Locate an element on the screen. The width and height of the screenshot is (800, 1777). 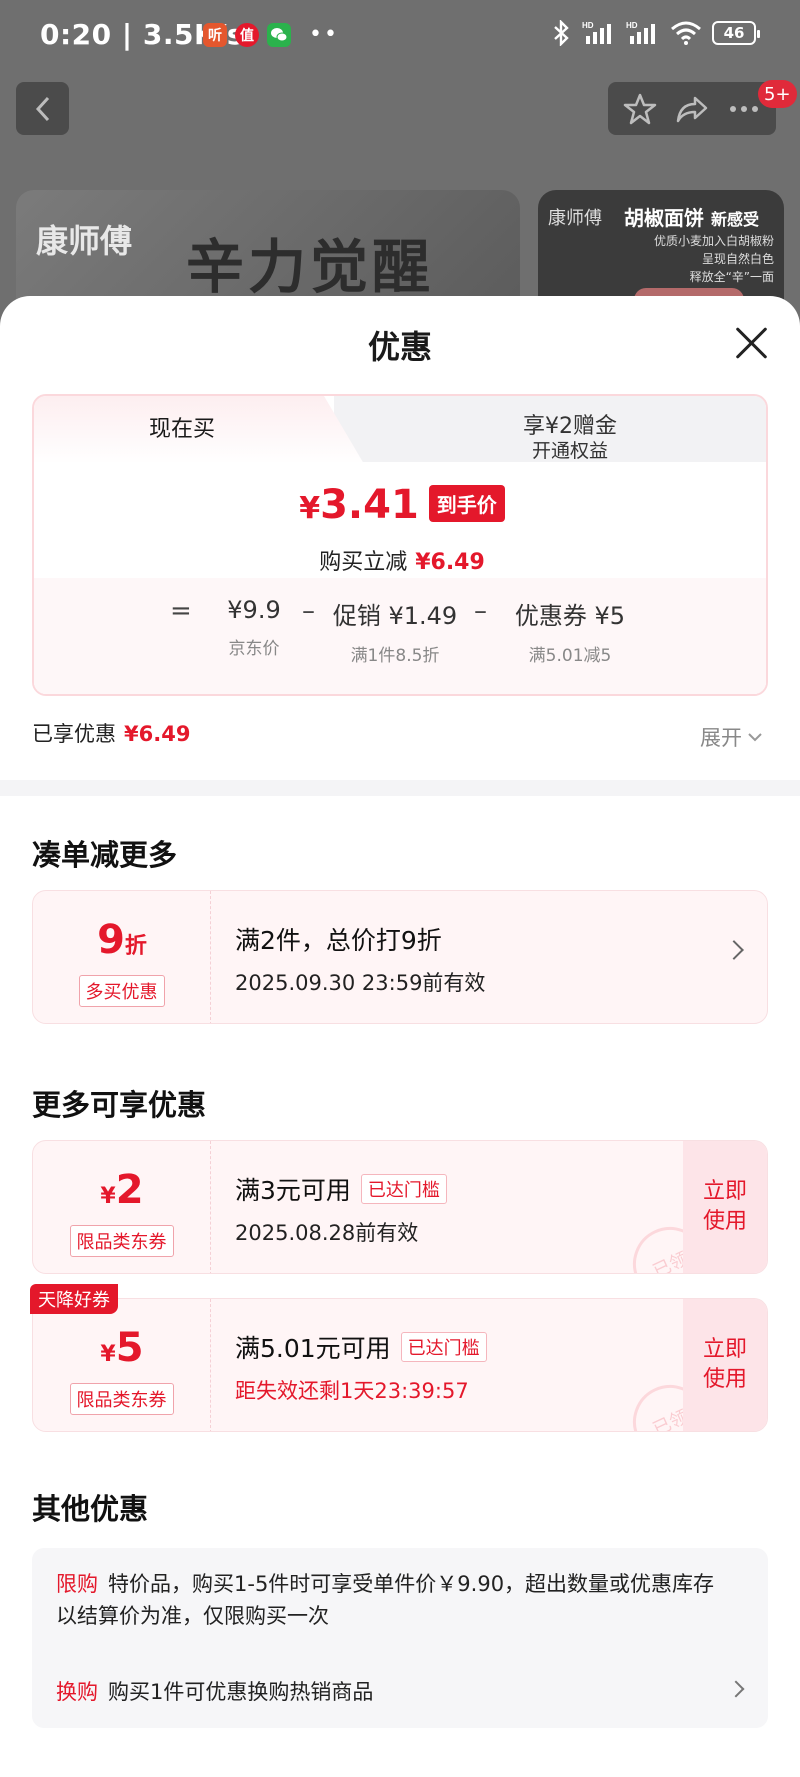
bundle-condition: 满2件，总价打9折 is located at coordinates (338, 940).